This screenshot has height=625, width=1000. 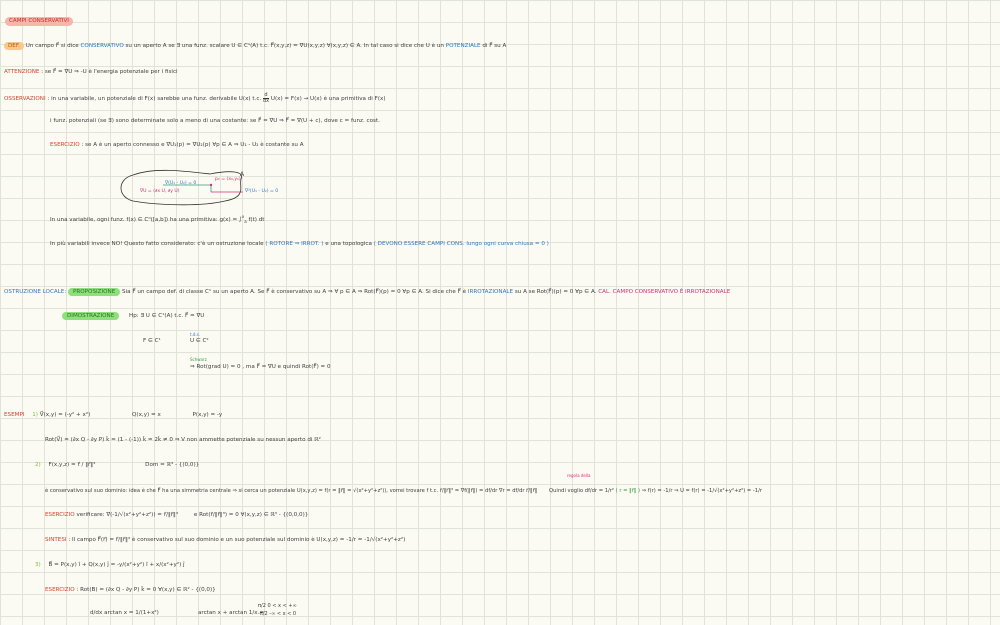 I want to click on synthesis-tag: SINTESI, so click(x=56, y=540).